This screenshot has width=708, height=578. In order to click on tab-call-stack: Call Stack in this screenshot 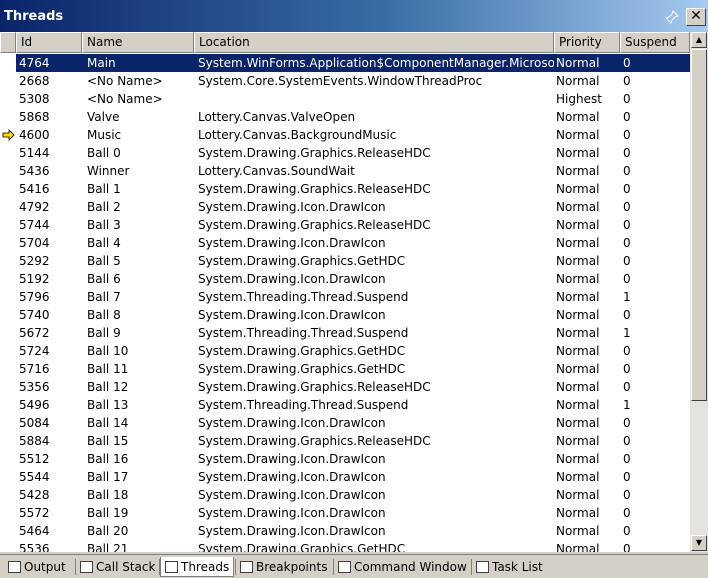, I will do `click(117, 567)`.